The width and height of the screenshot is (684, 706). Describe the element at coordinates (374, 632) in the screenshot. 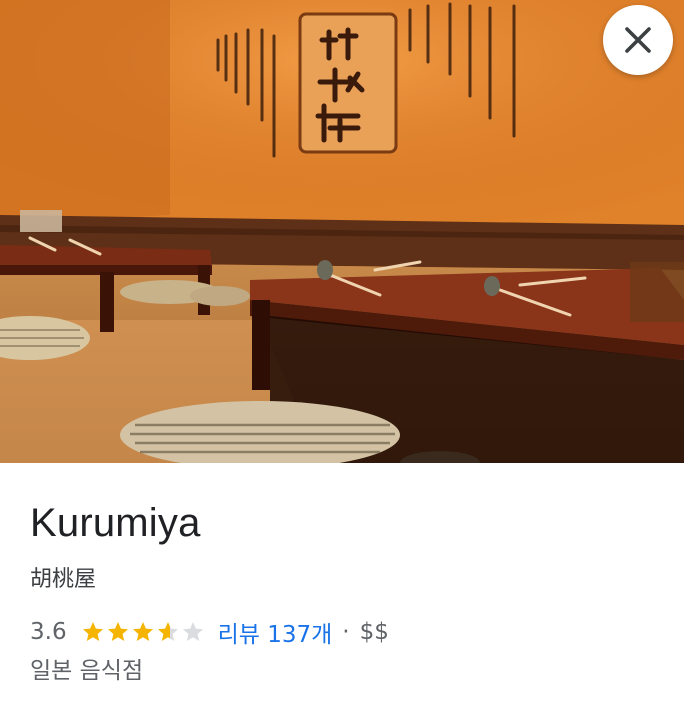

I see `price-level: $$` at that location.